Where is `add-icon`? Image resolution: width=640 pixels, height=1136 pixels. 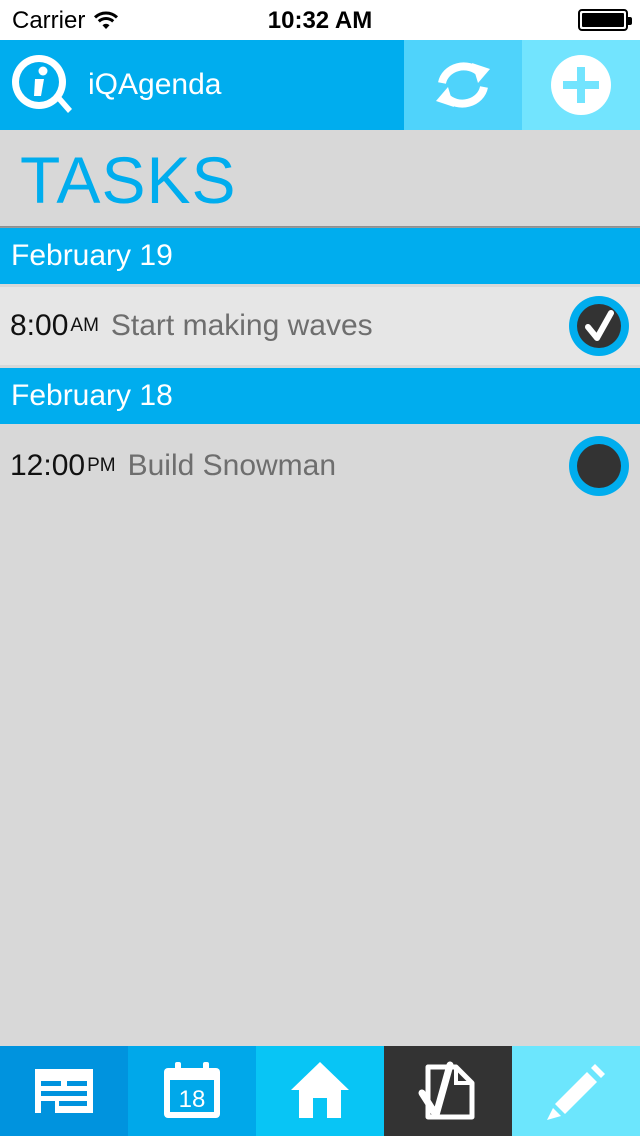
add-icon is located at coordinates (581, 85).